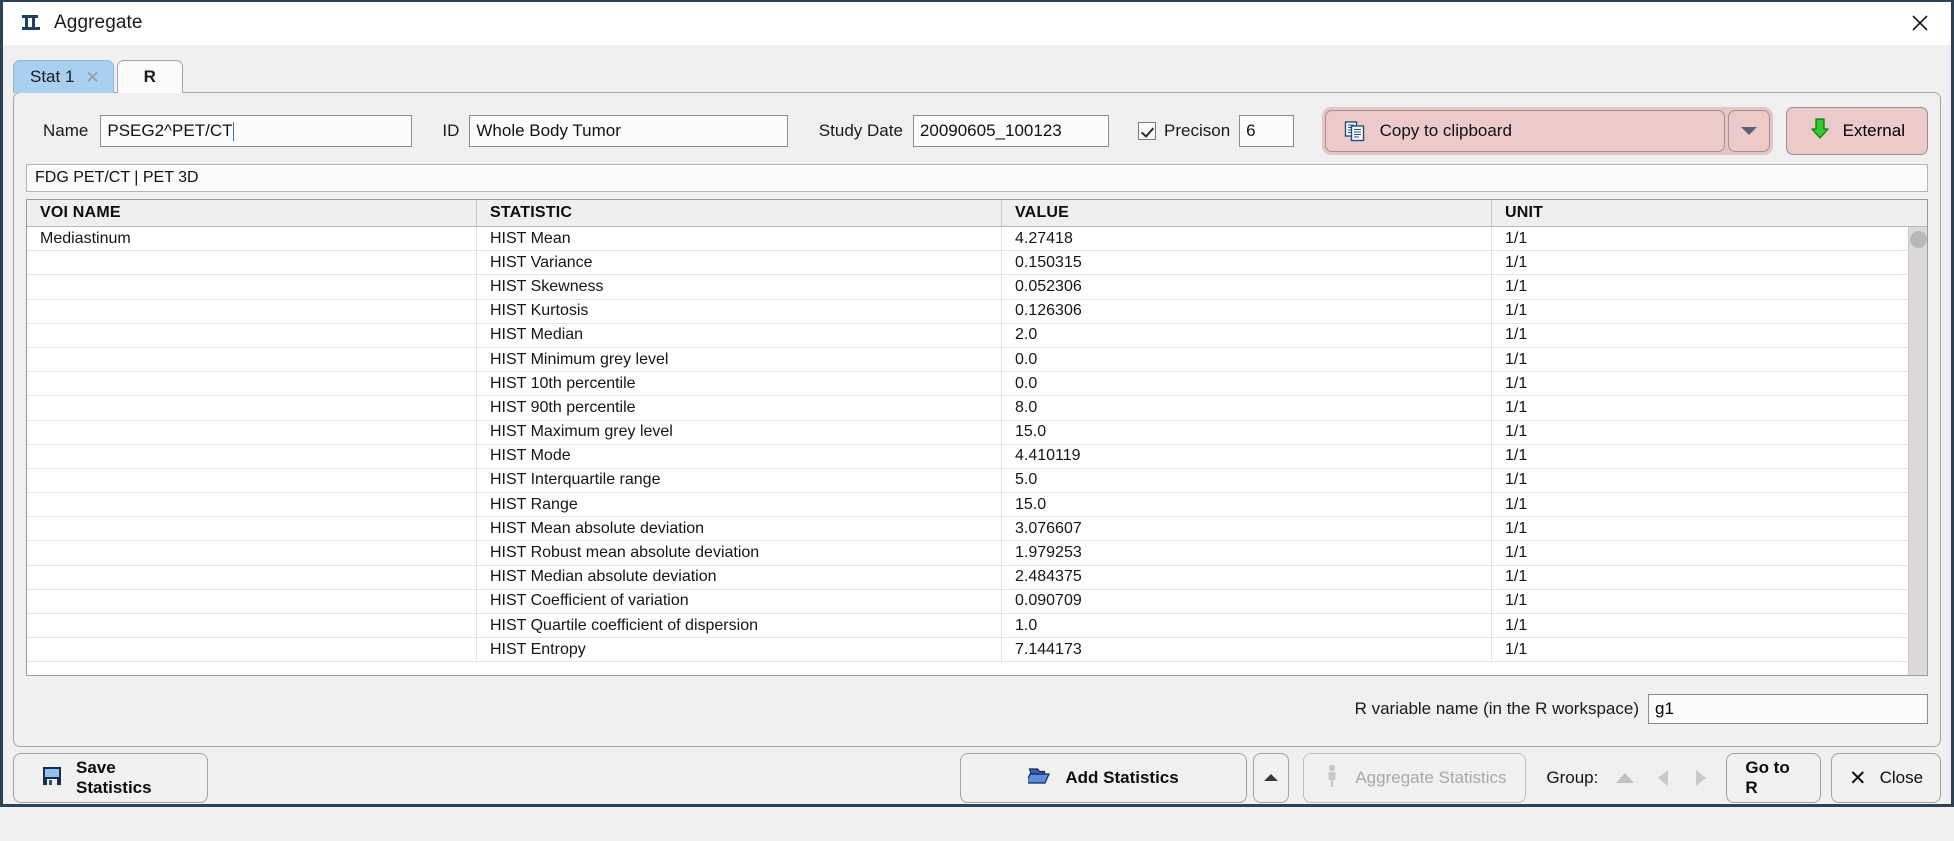  I want to click on table-row: HIST Skewness 0.052306 1/1, so click(977, 287).